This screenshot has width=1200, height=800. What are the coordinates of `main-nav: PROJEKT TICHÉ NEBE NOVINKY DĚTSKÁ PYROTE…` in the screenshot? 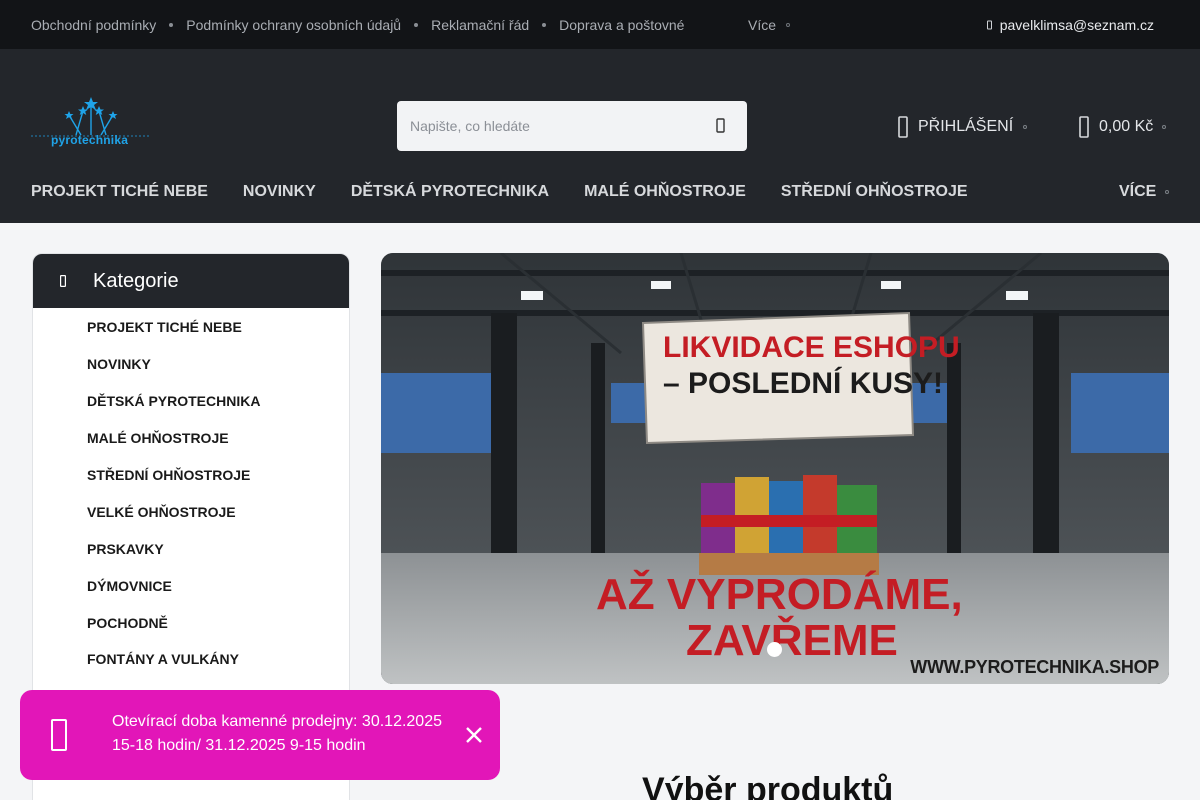 It's located at (517, 192).